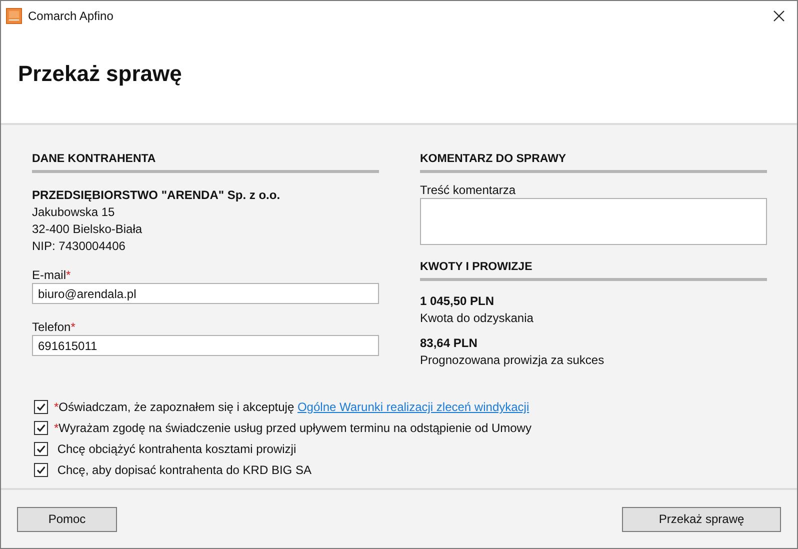 The width and height of the screenshot is (798, 549). Describe the element at coordinates (477, 318) in the screenshot. I see `amount-caption: Kwota do odzyskania` at that location.